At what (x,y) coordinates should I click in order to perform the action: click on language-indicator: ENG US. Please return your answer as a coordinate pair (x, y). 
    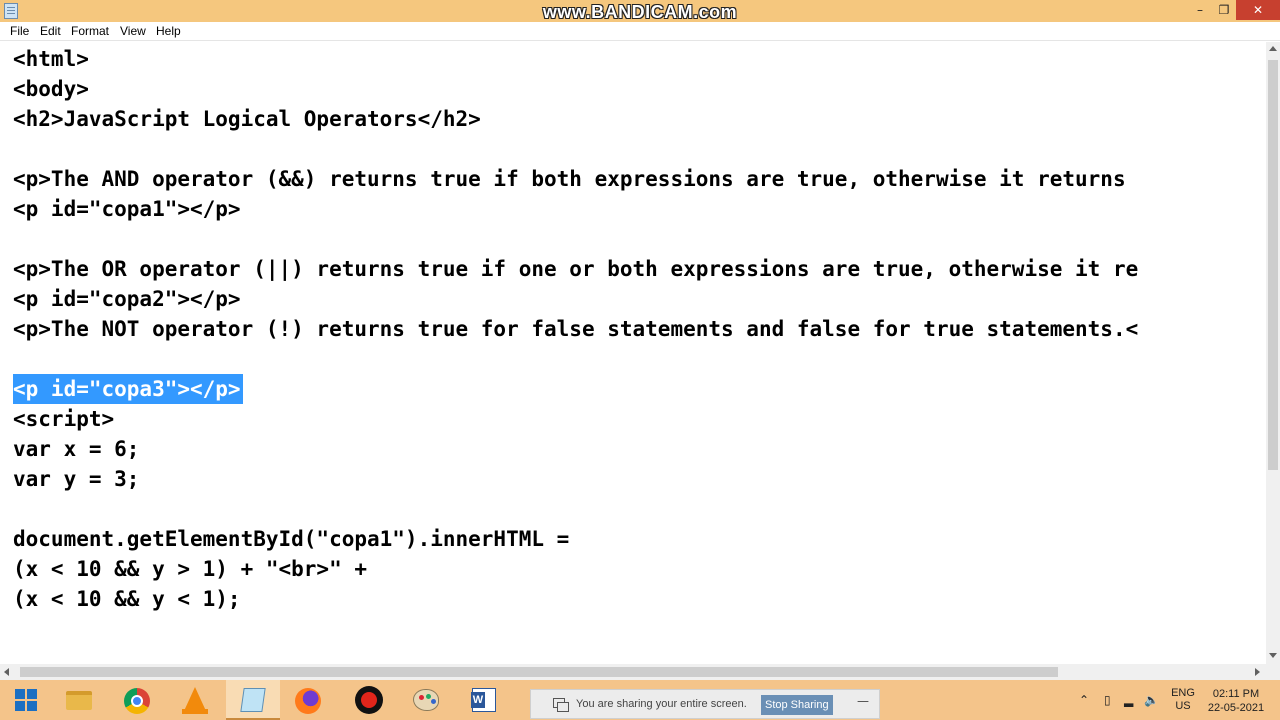
    Looking at the image, I should click on (1183, 700).